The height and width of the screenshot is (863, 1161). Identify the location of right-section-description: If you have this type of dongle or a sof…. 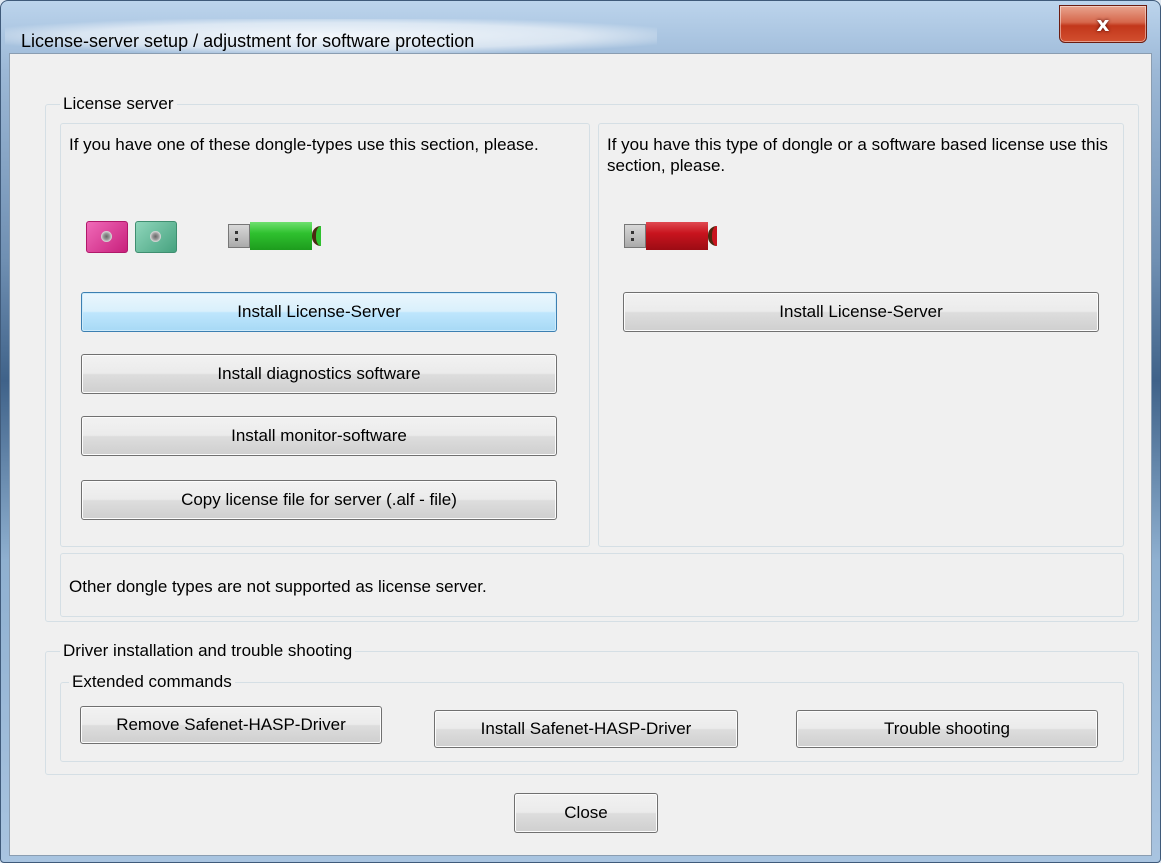
(857, 155).